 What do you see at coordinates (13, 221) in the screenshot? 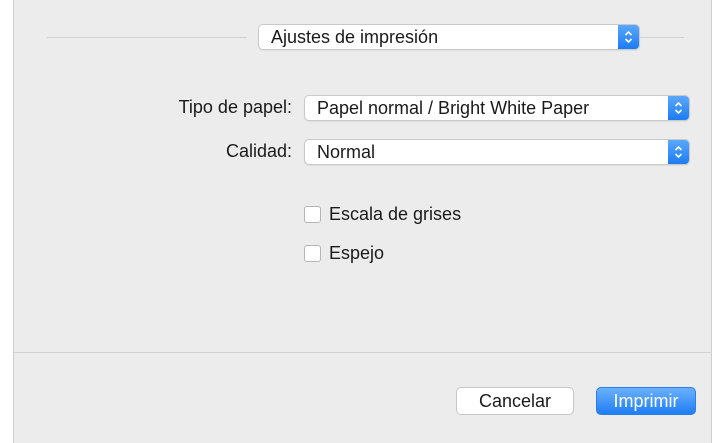
I see `window-edge-left-border` at bounding box center [13, 221].